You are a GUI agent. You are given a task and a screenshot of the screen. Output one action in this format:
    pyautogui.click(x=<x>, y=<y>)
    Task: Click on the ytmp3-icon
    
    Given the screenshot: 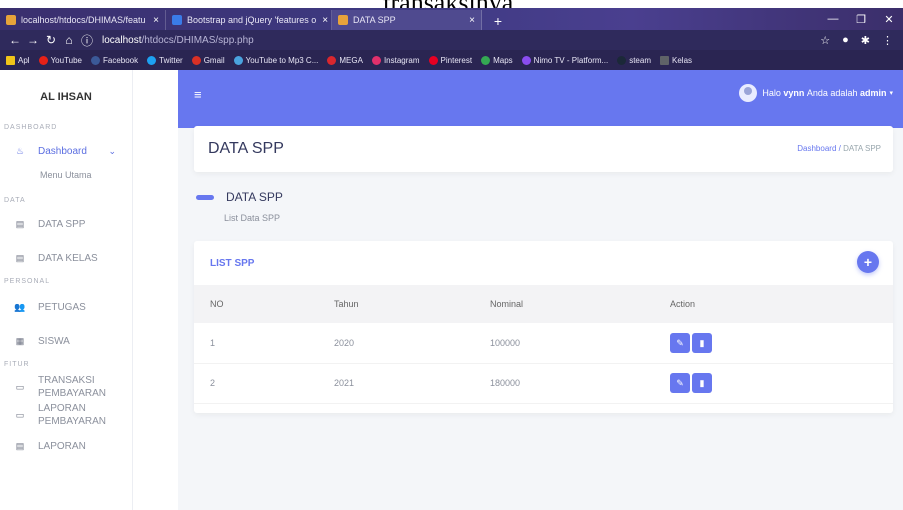 What is the action you would take?
    pyautogui.click(x=238, y=60)
    